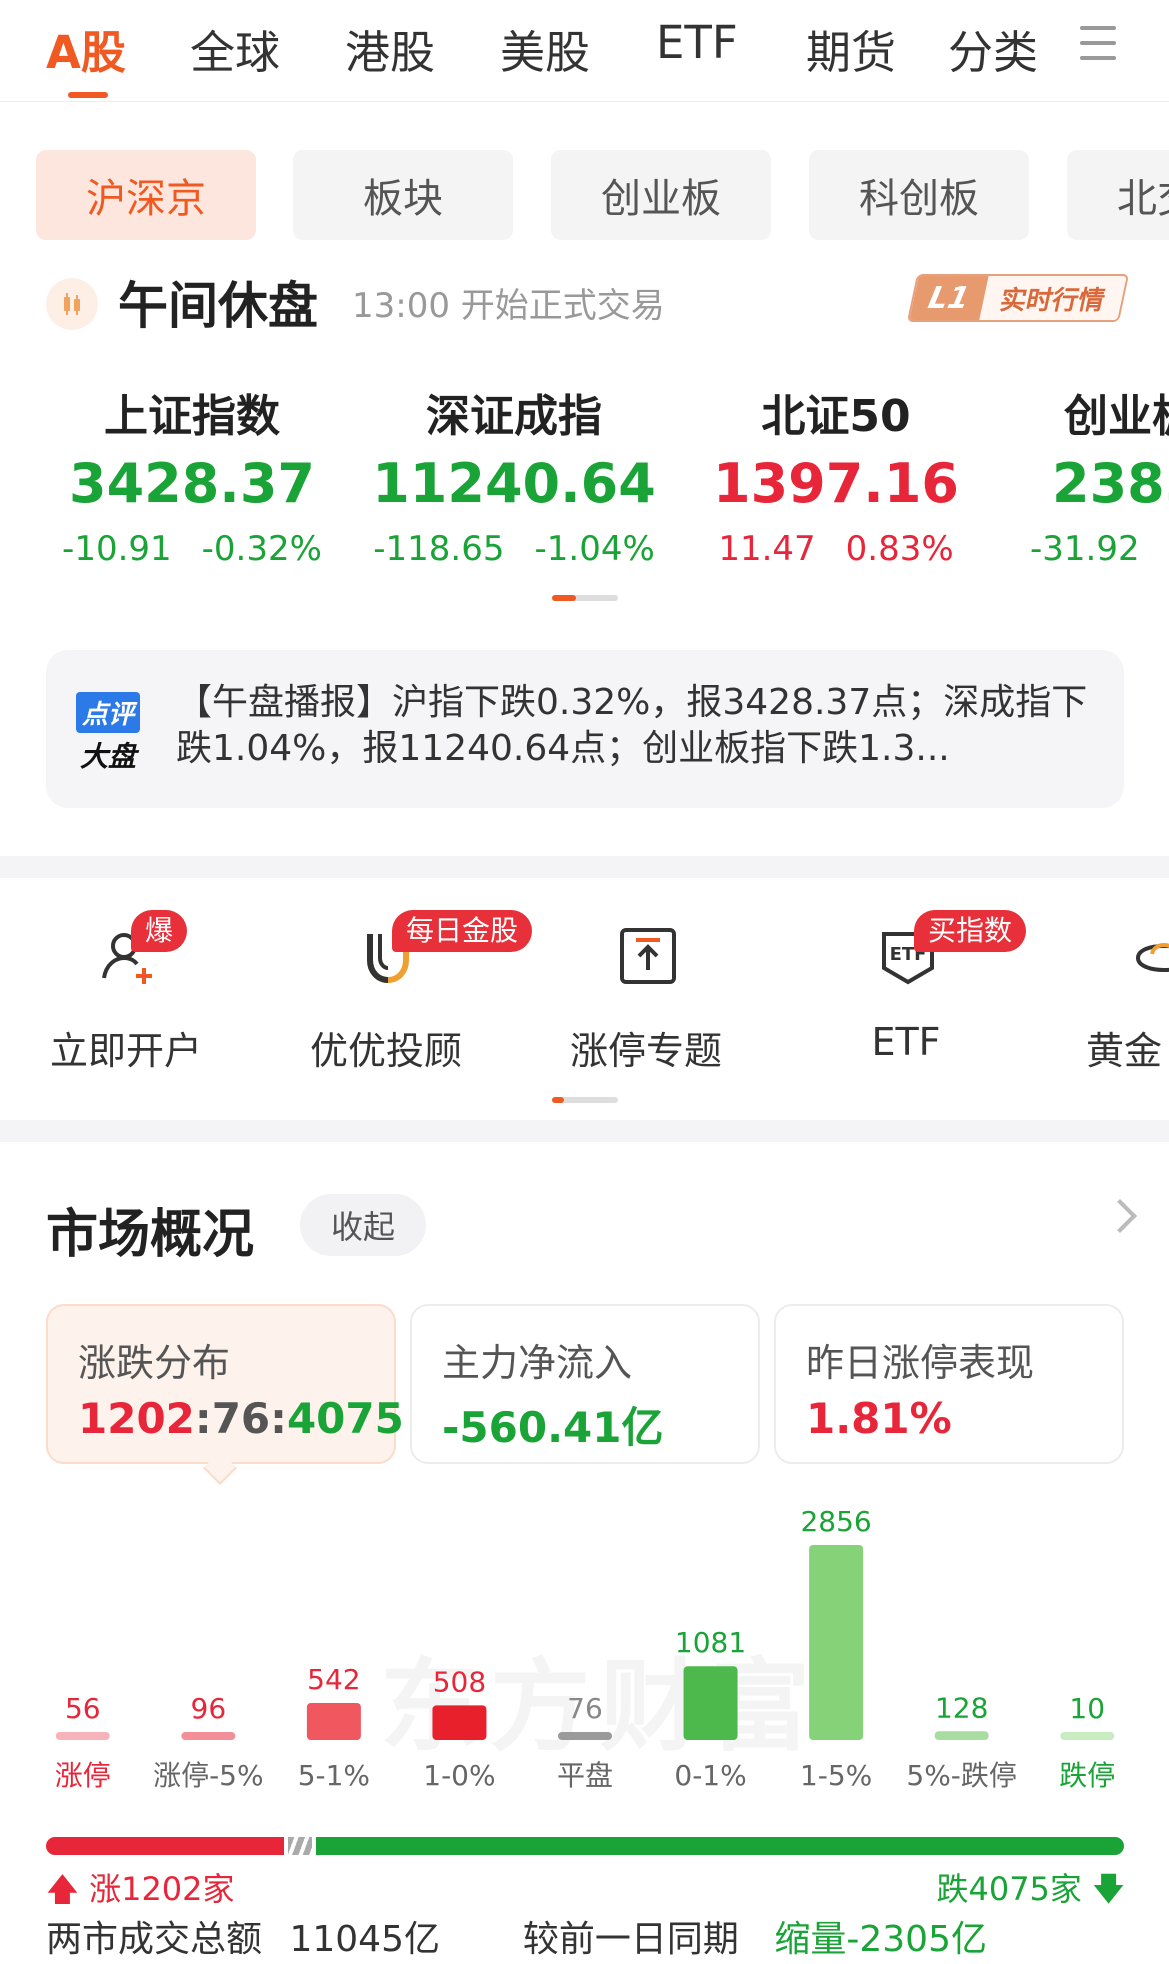 The height and width of the screenshot is (1964, 1169). Describe the element at coordinates (514, 416) in the screenshot. I see `index-name: 深证成指` at that location.